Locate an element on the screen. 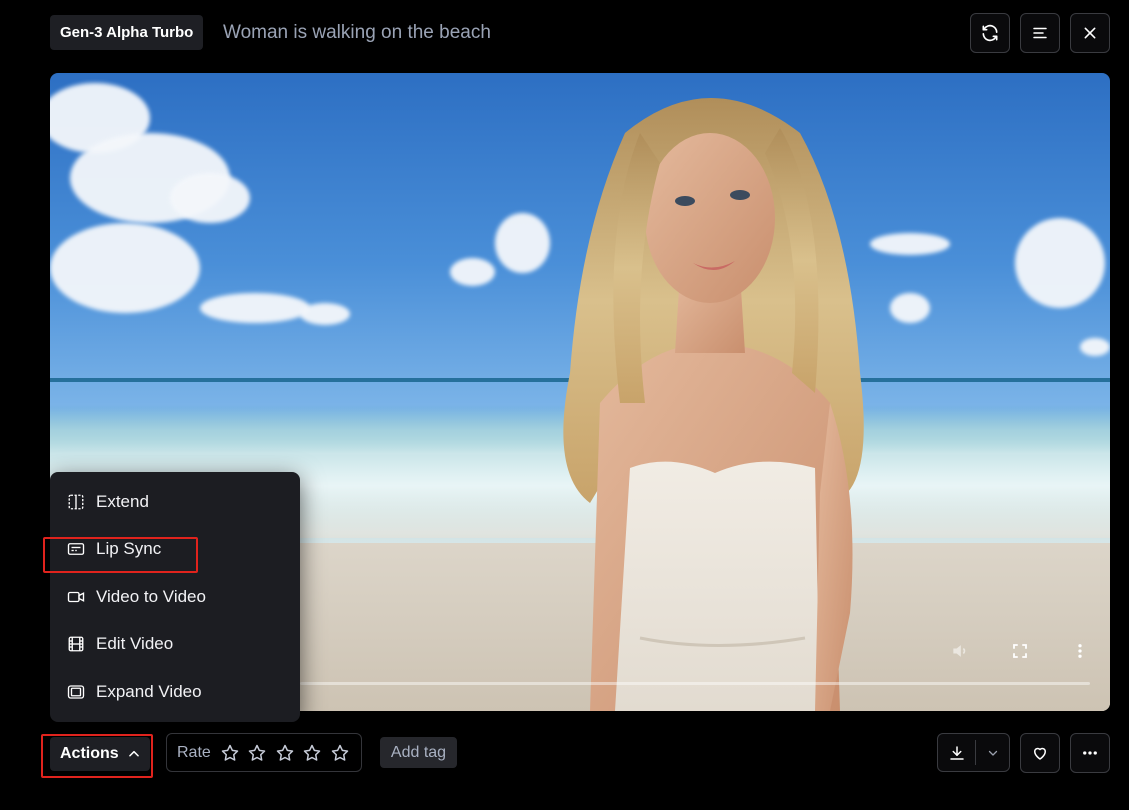 The height and width of the screenshot is (810, 1129). refresh-button is located at coordinates (990, 33).